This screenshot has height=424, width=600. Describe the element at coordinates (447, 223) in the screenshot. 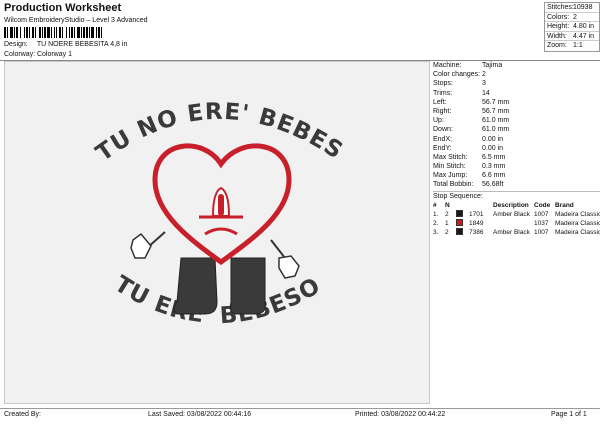

I see `seq-stop: 1` at that location.